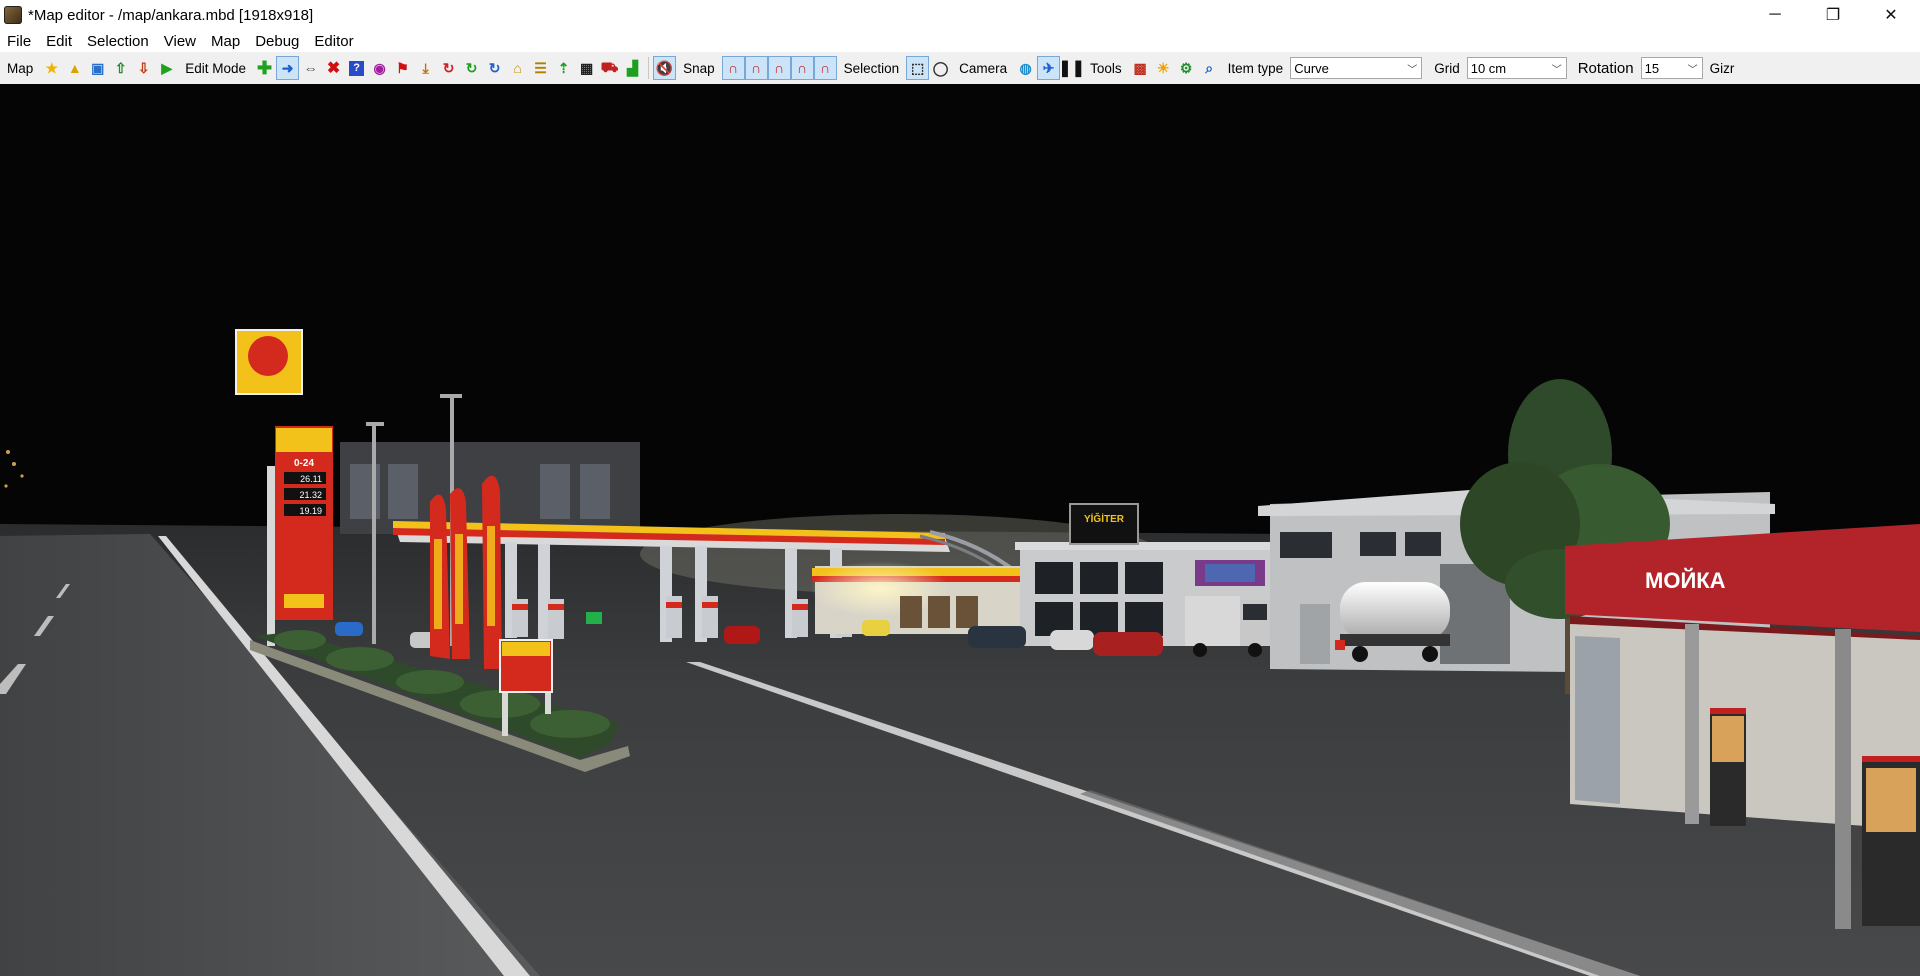  Describe the element at coordinates (171, 15) in the screenshot. I see `window-title: *Map editor - /map/ankara.mbd [1918x918]` at that location.